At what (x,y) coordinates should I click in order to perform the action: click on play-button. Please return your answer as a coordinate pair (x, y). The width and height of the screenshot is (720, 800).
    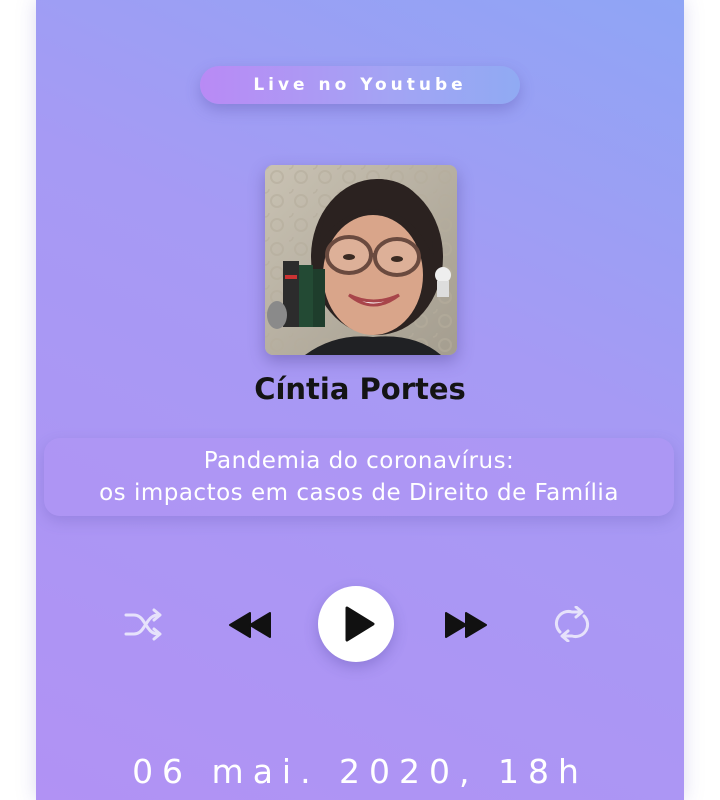
    Looking at the image, I should click on (356, 624).